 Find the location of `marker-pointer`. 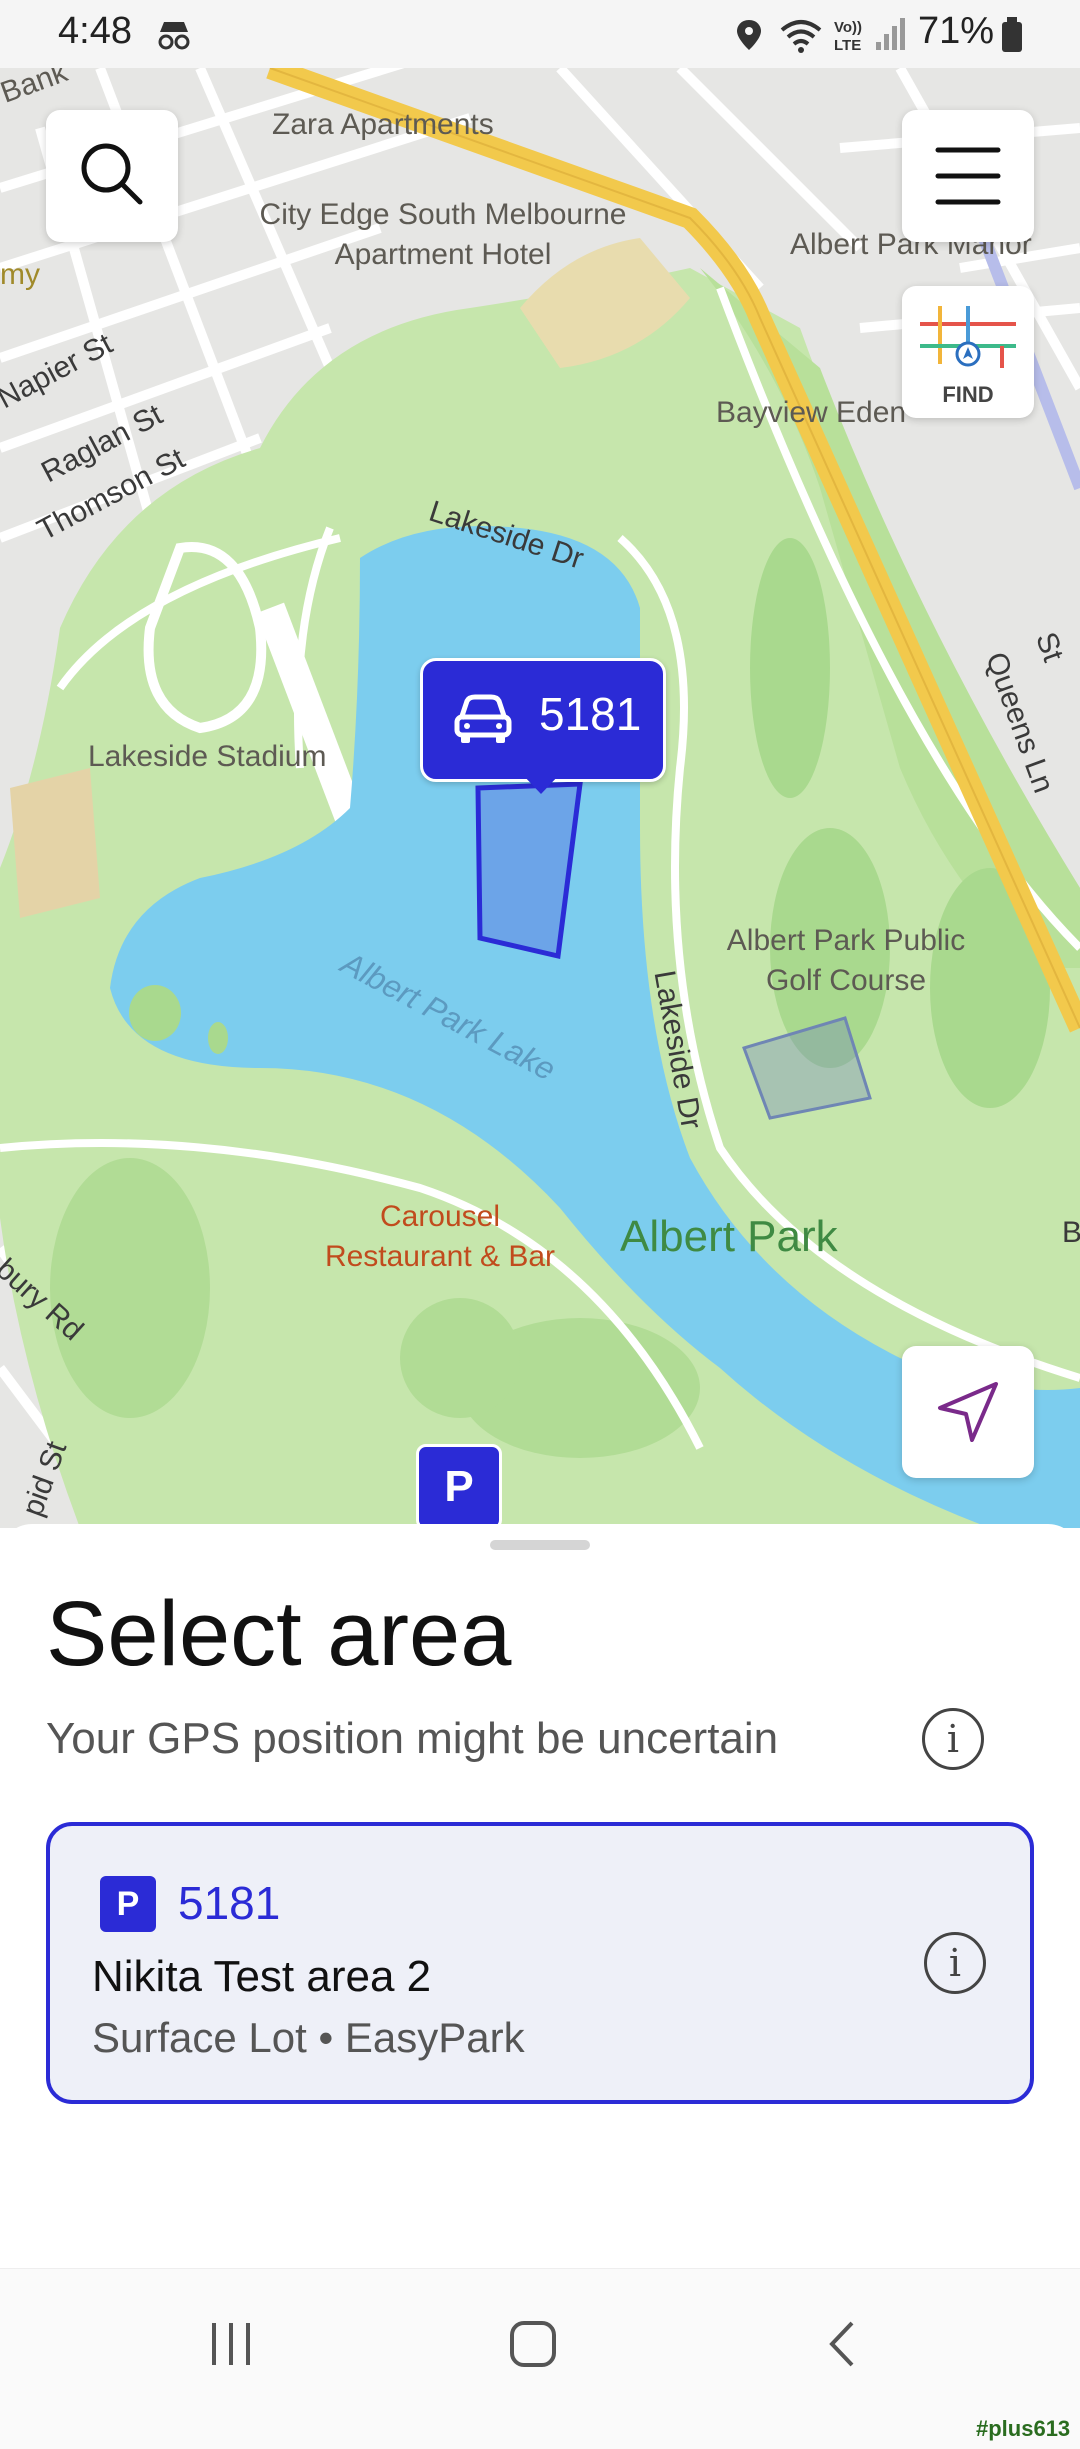

marker-pointer is located at coordinates (541, 784).